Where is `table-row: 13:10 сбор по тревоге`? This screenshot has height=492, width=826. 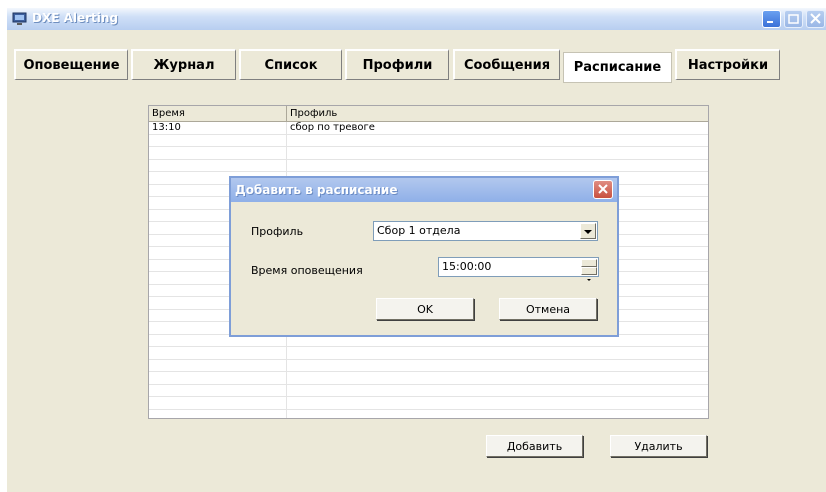
table-row: 13:10 сбор по тревоге is located at coordinates (428, 128).